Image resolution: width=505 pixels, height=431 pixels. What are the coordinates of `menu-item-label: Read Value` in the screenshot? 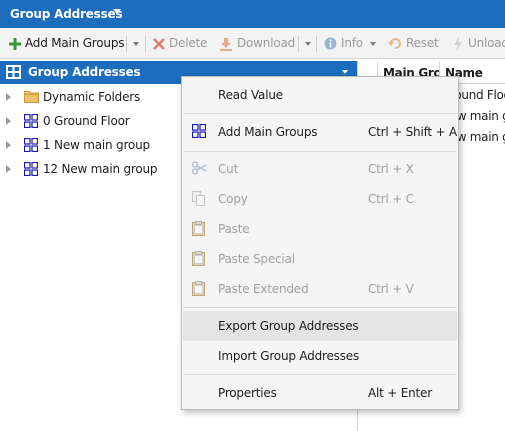 It's located at (250, 95).